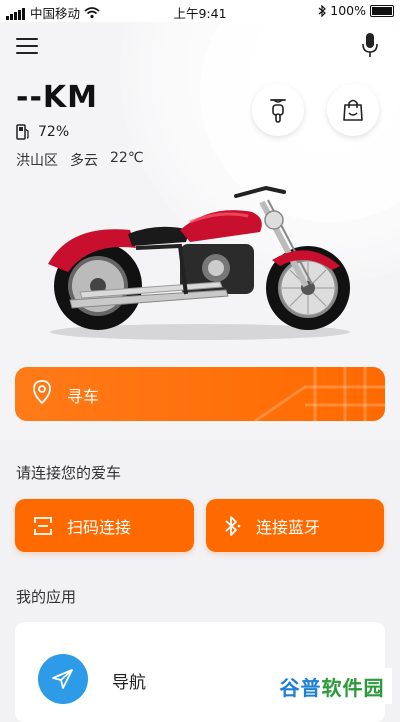 This screenshot has width=400, height=722. What do you see at coordinates (322, 10) in the screenshot?
I see `bluetooth-status-icon` at bounding box center [322, 10].